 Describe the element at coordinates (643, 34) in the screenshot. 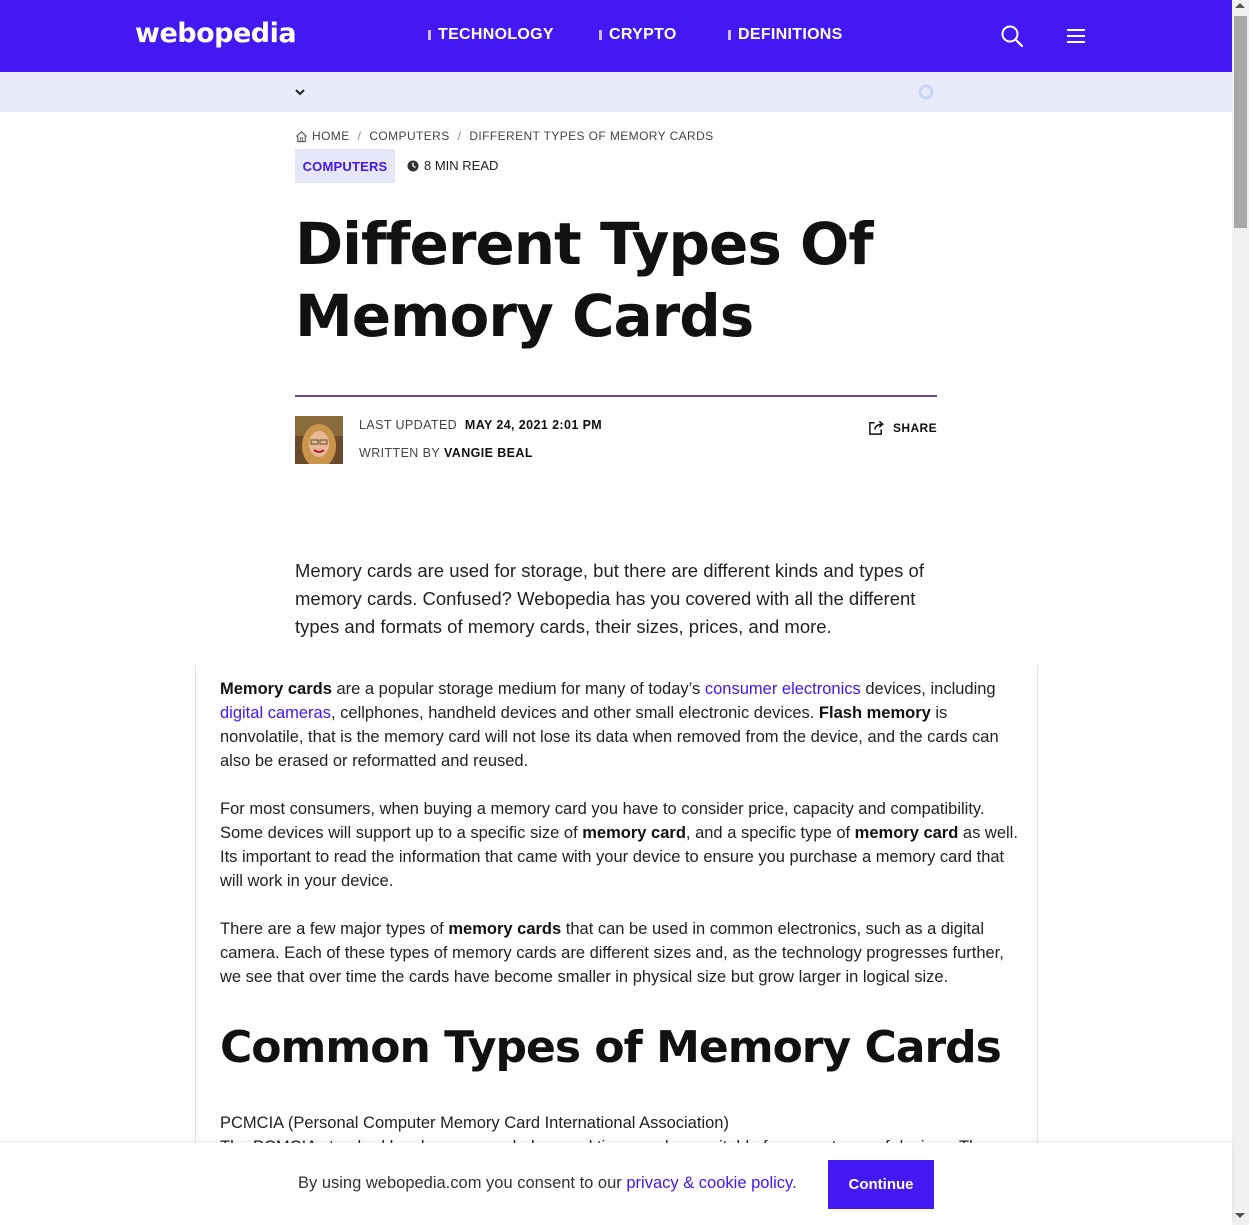

I see `nav-link-label: CRYPTO` at that location.